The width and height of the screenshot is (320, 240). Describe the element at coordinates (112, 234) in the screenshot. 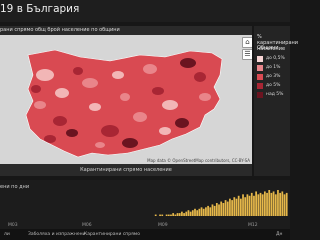

I see `tab-3: Карантинирани спрямо` at that location.